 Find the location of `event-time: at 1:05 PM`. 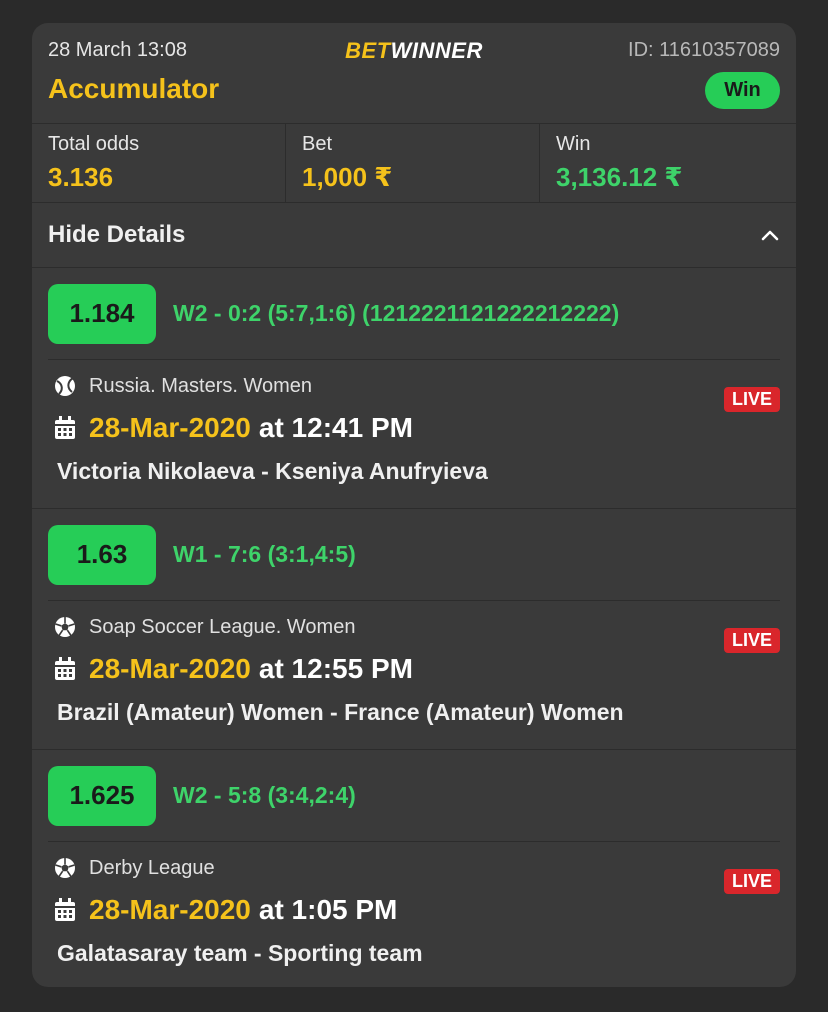

event-time: at 1:05 PM is located at coordinates (328, 909).